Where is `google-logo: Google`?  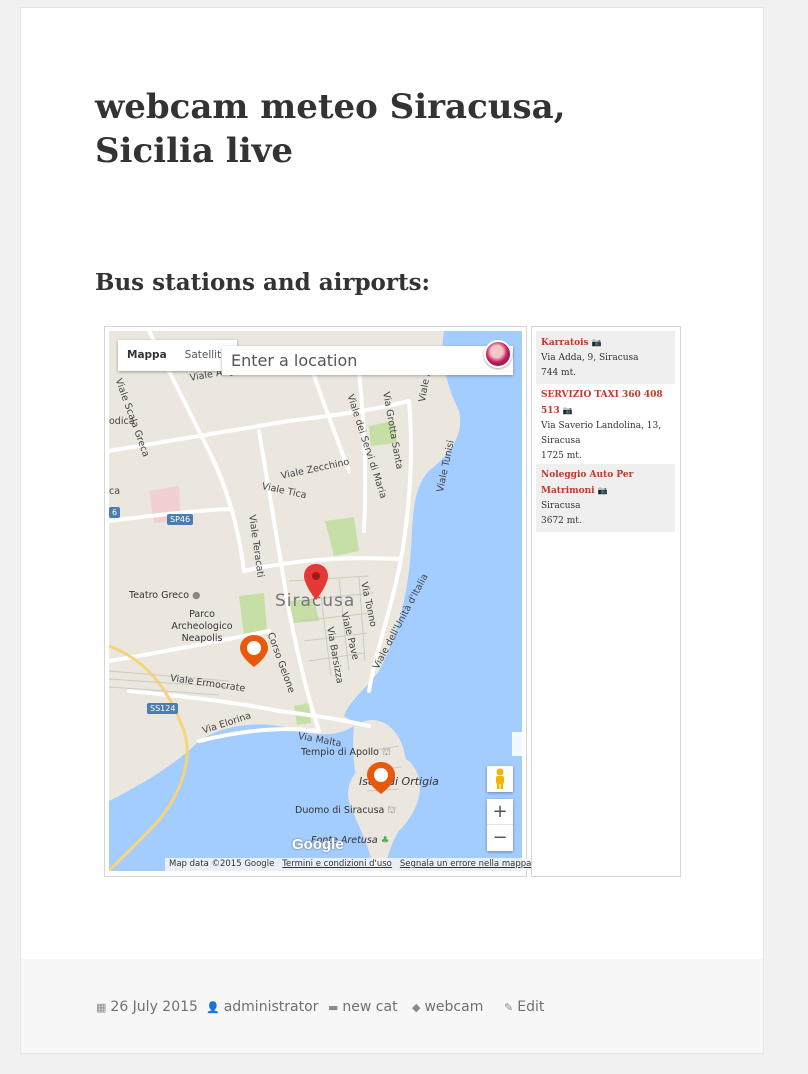 google-logo: Google is located at coordinates (318, 844).